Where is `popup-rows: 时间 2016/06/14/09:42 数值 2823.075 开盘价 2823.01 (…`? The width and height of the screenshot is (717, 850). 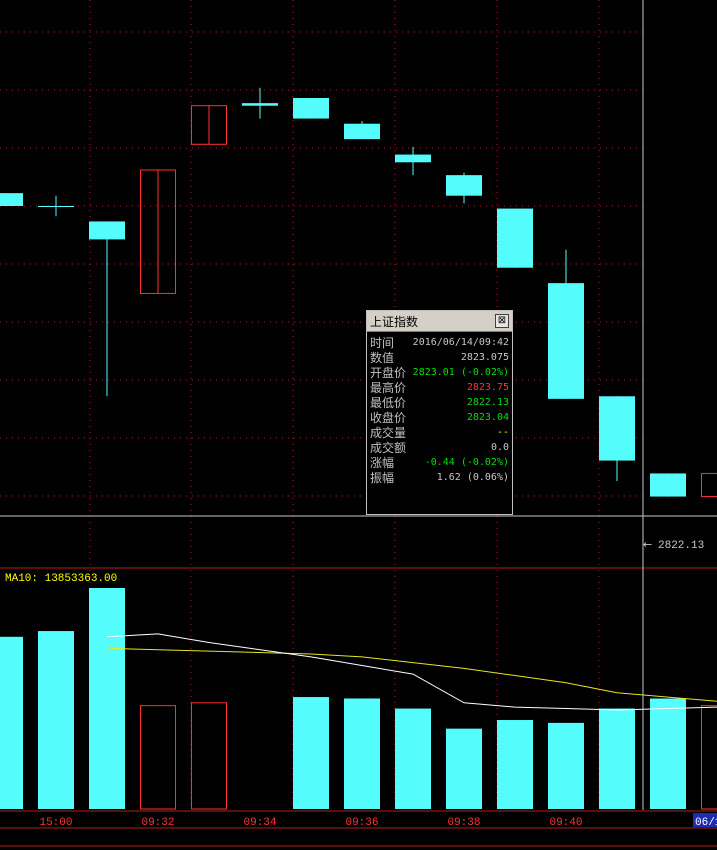
popup-rows: 时间 2016/06/14/09:42 数值 2823.075 开盘价 2823.01 (… is located at coordinates (439, 408).